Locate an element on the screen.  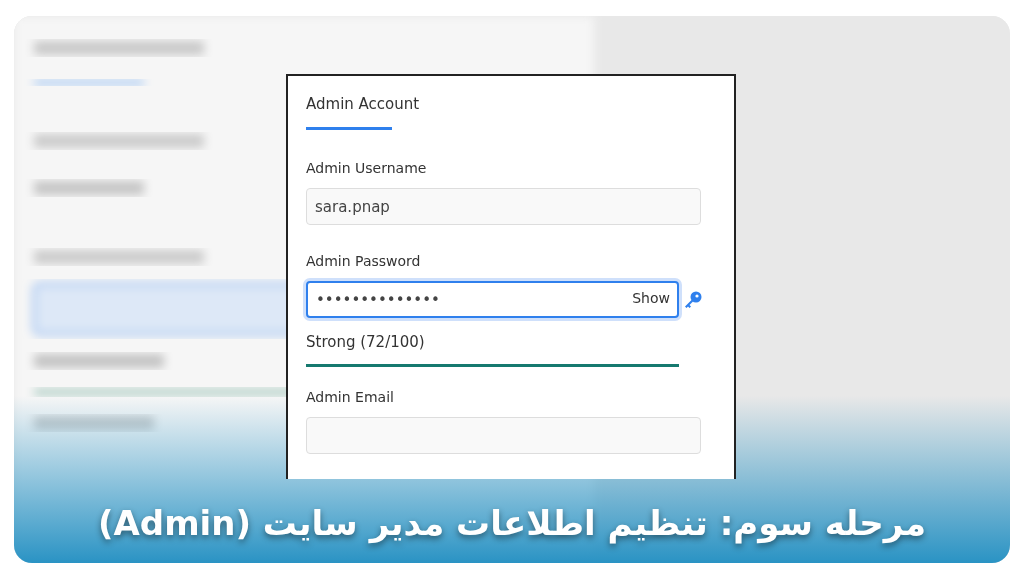
caption: مرحله سوم: تنظیم اطلاعات مدیر سایت (Admin) is located at coordinates (512, 524).